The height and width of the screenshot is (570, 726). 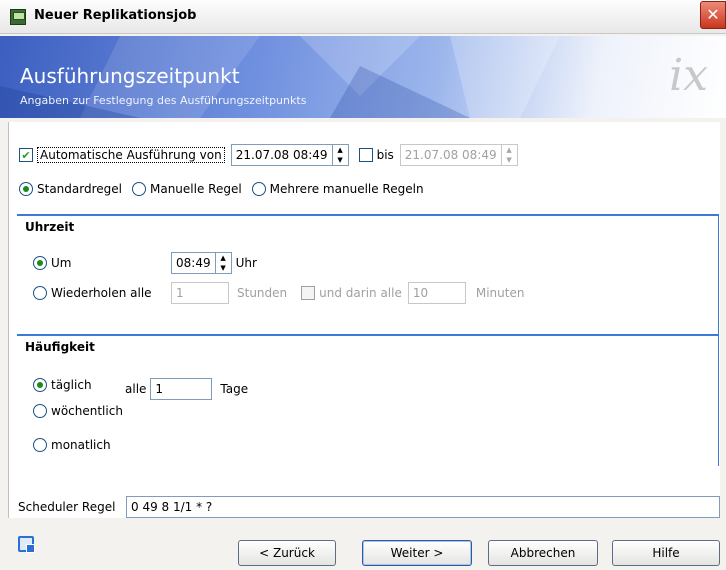 I want to click on um-time-spinner: 08:49 ▲ ▼, so click(x=201, y=263).